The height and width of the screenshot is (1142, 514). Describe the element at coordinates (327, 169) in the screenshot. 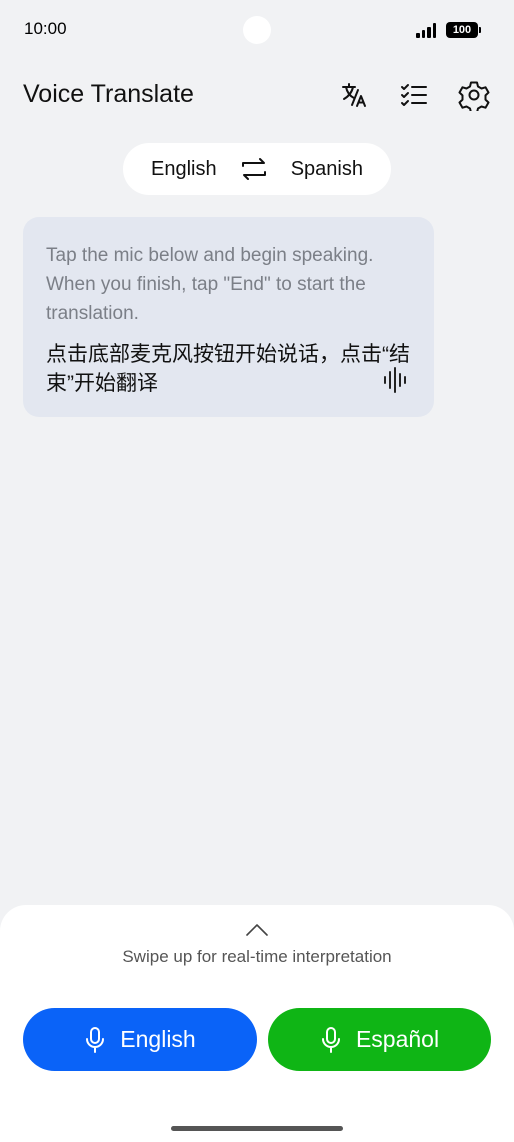

I see `target-language: Spanish` at that location.